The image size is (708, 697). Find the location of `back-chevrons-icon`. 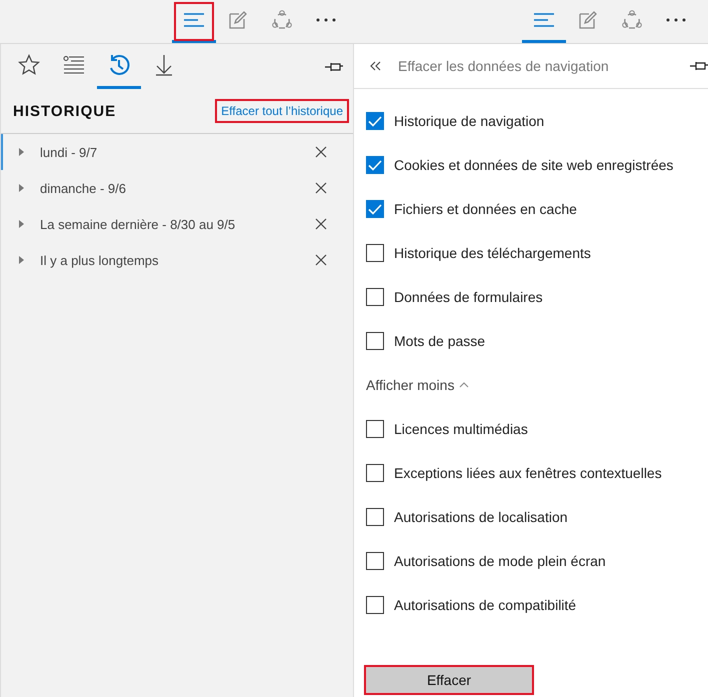

back-chevrons-icon is located at coordinates (376, 66).